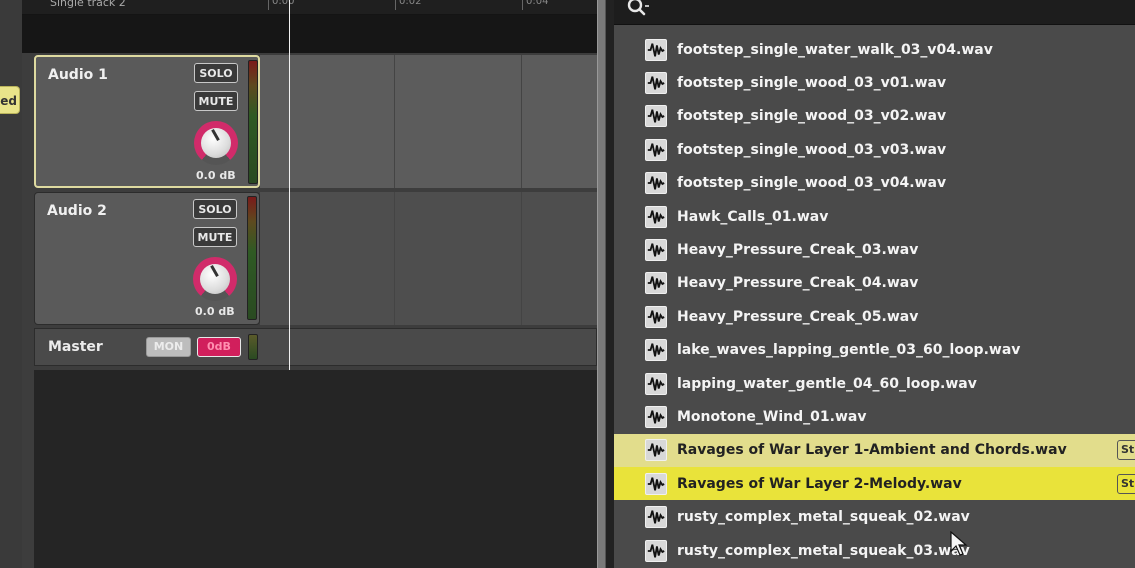 This screenshot has width=1135, height=568. Describe the element at coordinates (281, 5) in the screenshot. I see `ruler-tick: 0:00` at that location.